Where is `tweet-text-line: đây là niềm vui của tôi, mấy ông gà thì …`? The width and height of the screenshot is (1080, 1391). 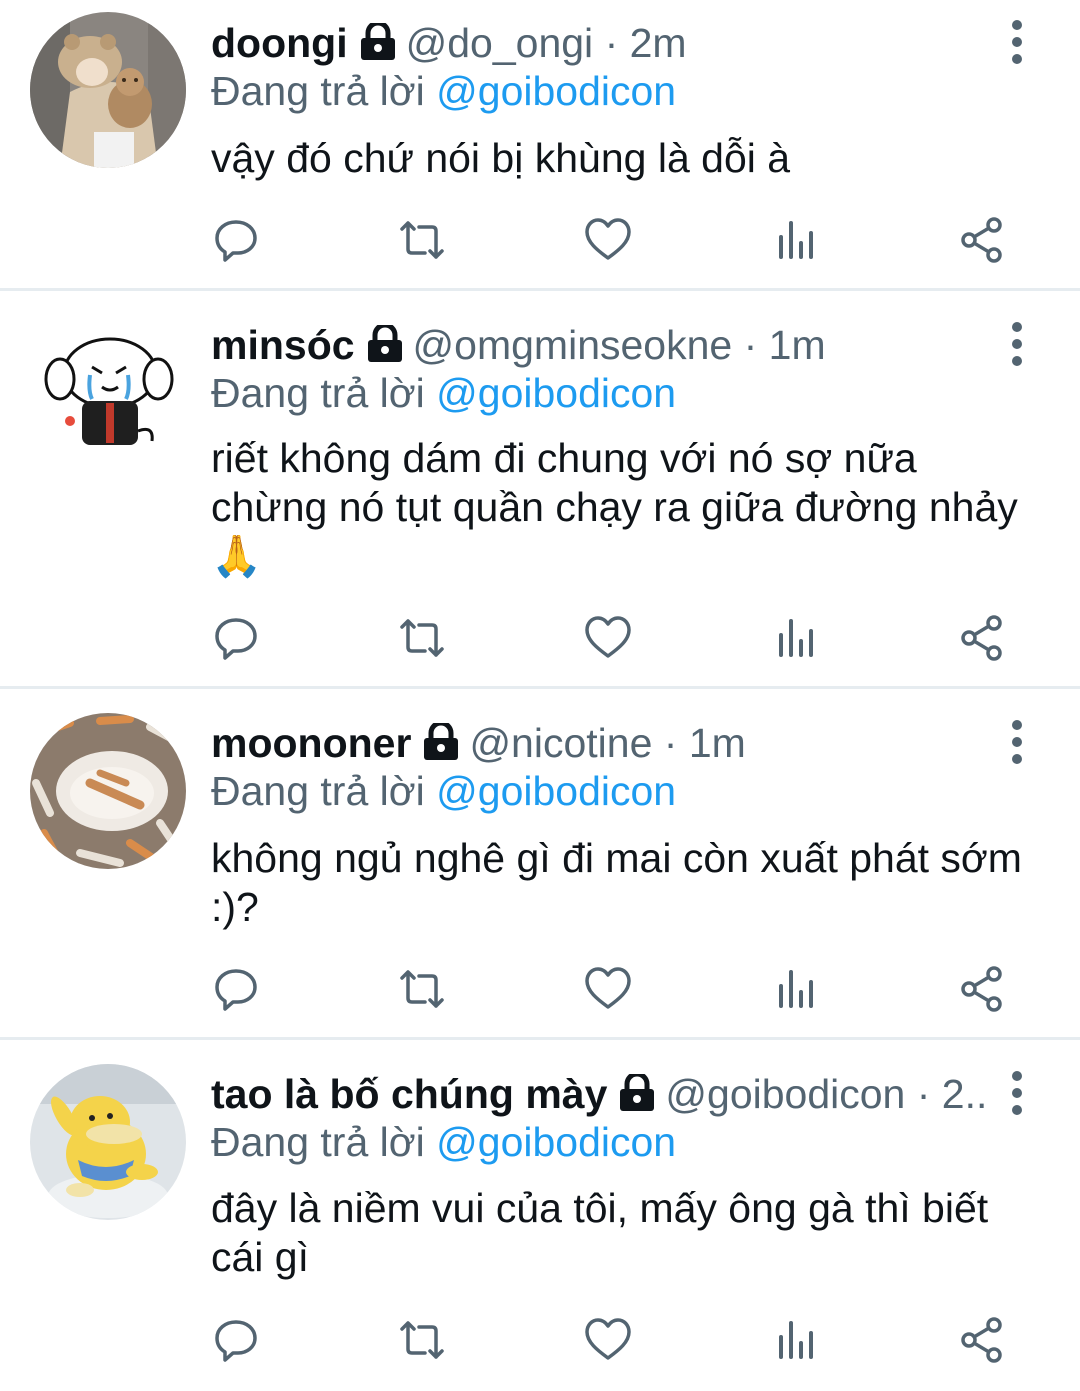
tweet-text-line: đây là niềm vui của tôi, mấy ông gà thì … is located at coordinates (600, 1208).